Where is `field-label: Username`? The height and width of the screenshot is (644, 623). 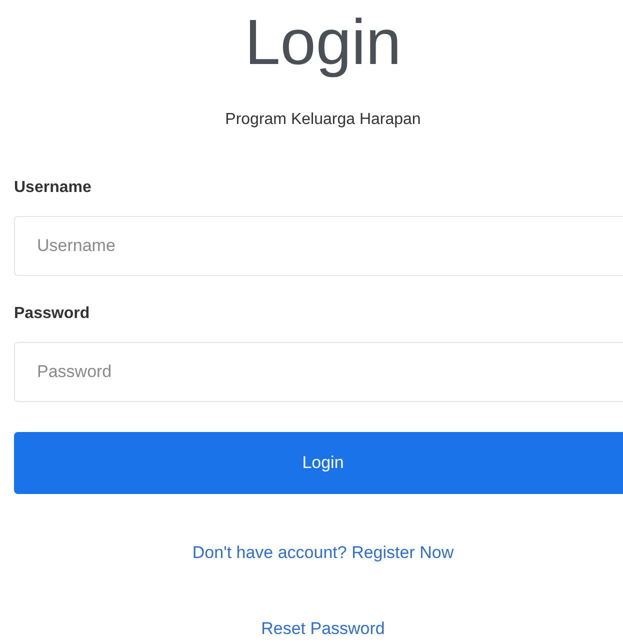 field-label: Username is located at coordinates (53, 188).